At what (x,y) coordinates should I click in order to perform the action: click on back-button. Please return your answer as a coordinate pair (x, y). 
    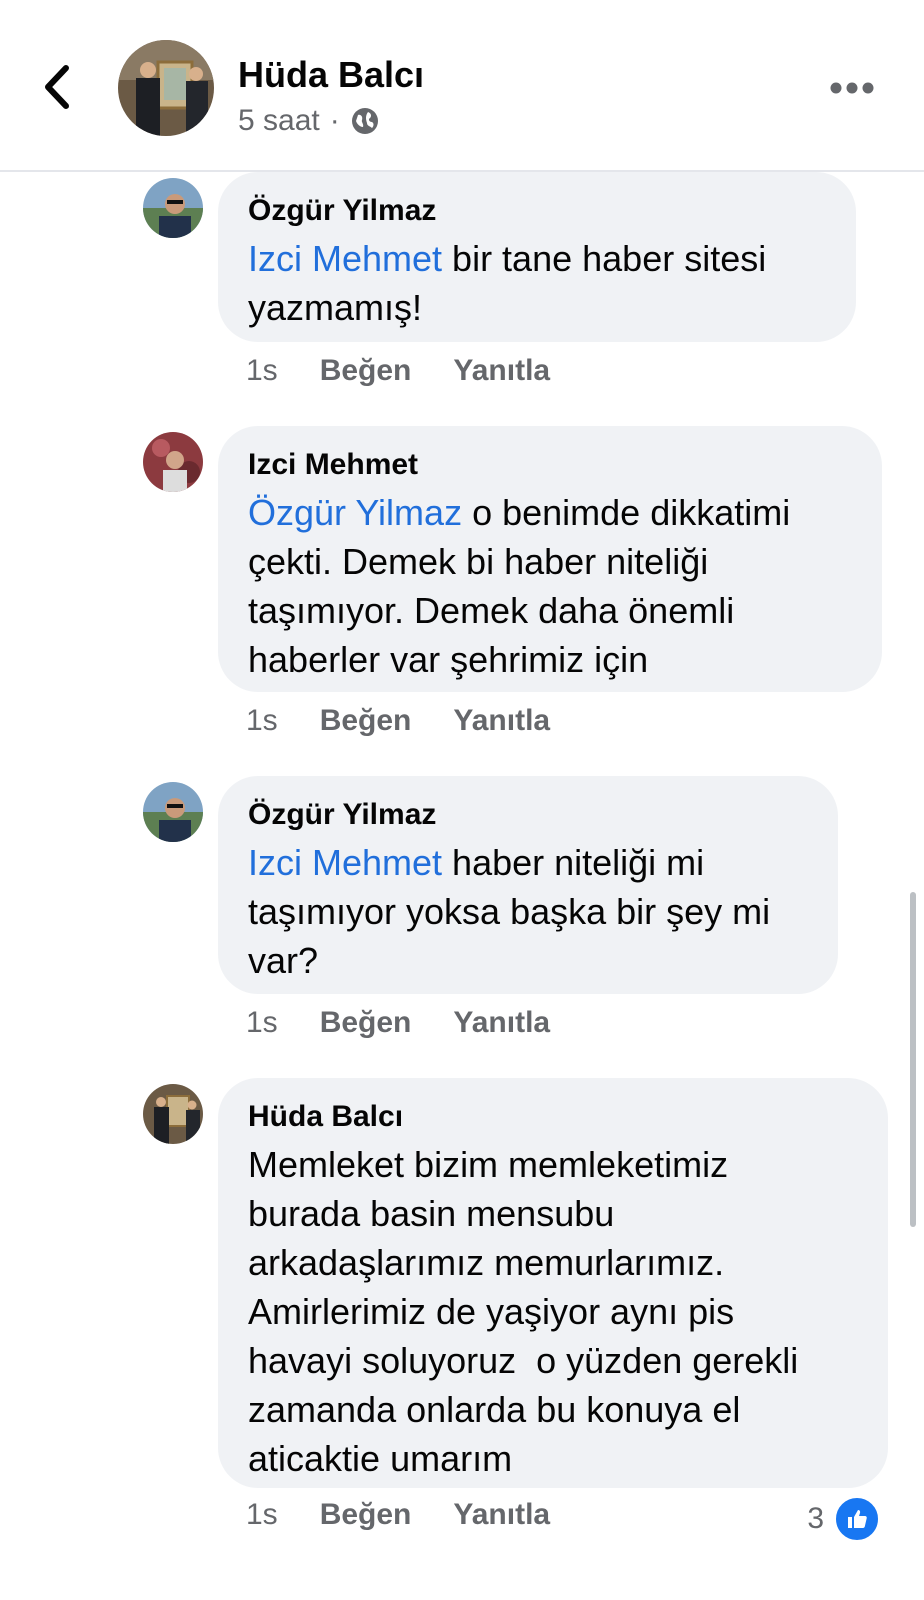
    Looking at the image, I should click on (58, 87).